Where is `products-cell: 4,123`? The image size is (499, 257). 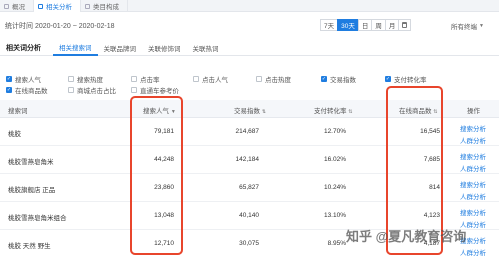
products-cell: 4,123 is located at coordinates (431, 215).